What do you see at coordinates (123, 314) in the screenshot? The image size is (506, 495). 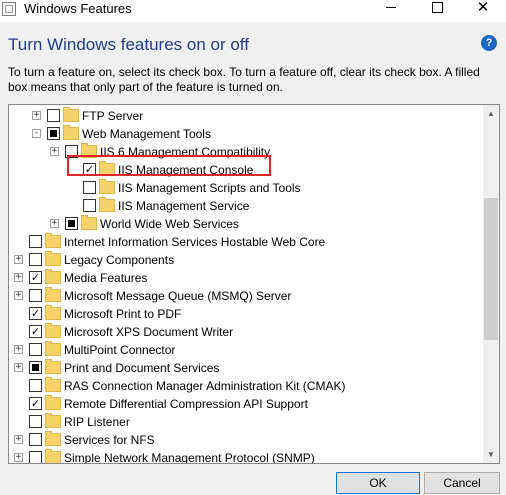 I see `feature-label: Microsoft Print to PDF` at bounding box center [123, 314].